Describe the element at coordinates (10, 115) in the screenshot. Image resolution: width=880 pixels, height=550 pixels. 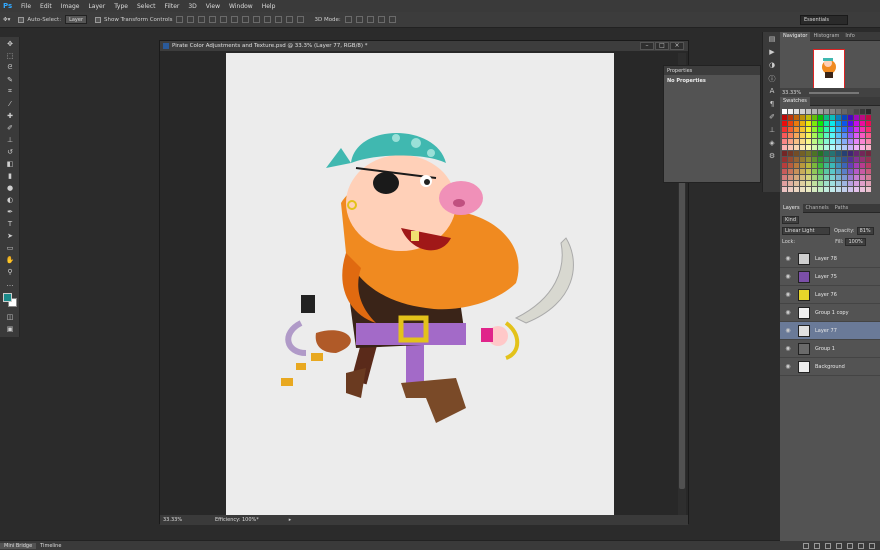
I see `healing-brush-tool-icon: ✚` at that location.